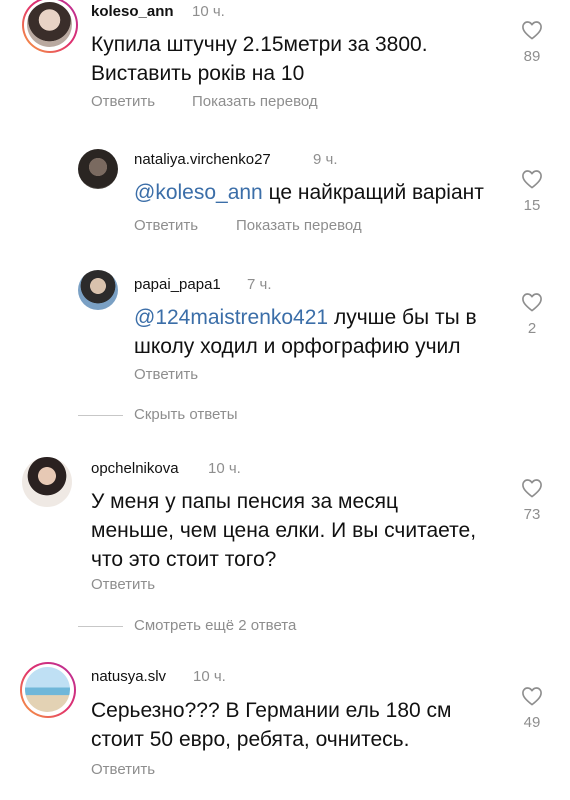  I want to click on comment-text: @koleso_ann це найкращий варіант, so click(309, 192).